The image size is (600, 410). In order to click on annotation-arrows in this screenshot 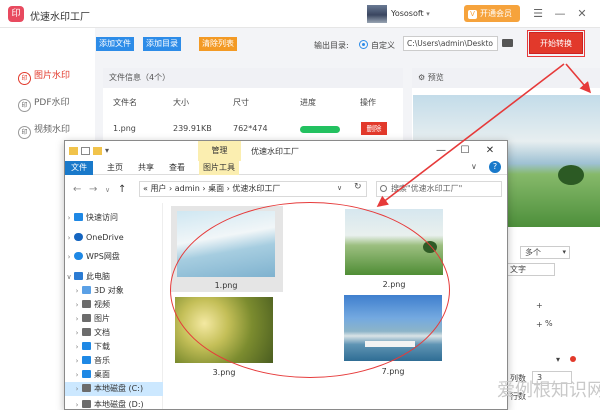, I will do `click(484, 135)`.